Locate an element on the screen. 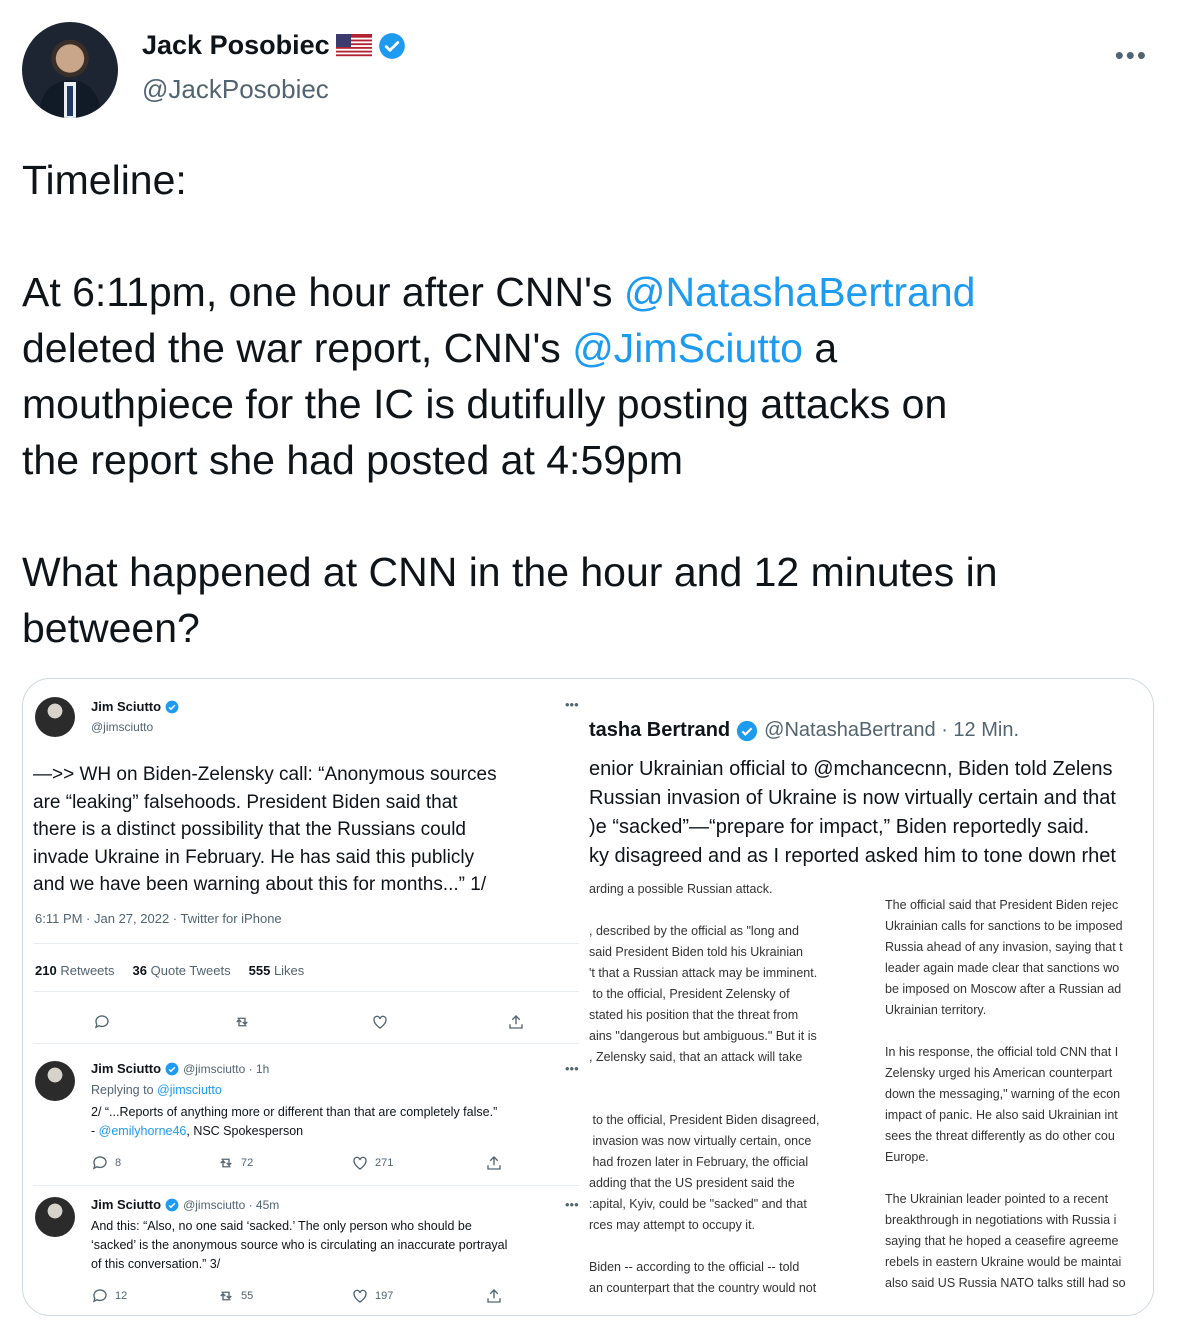  reply2-handle-time: @jimsciutto · 45m is located at coordinates (231, 1204).